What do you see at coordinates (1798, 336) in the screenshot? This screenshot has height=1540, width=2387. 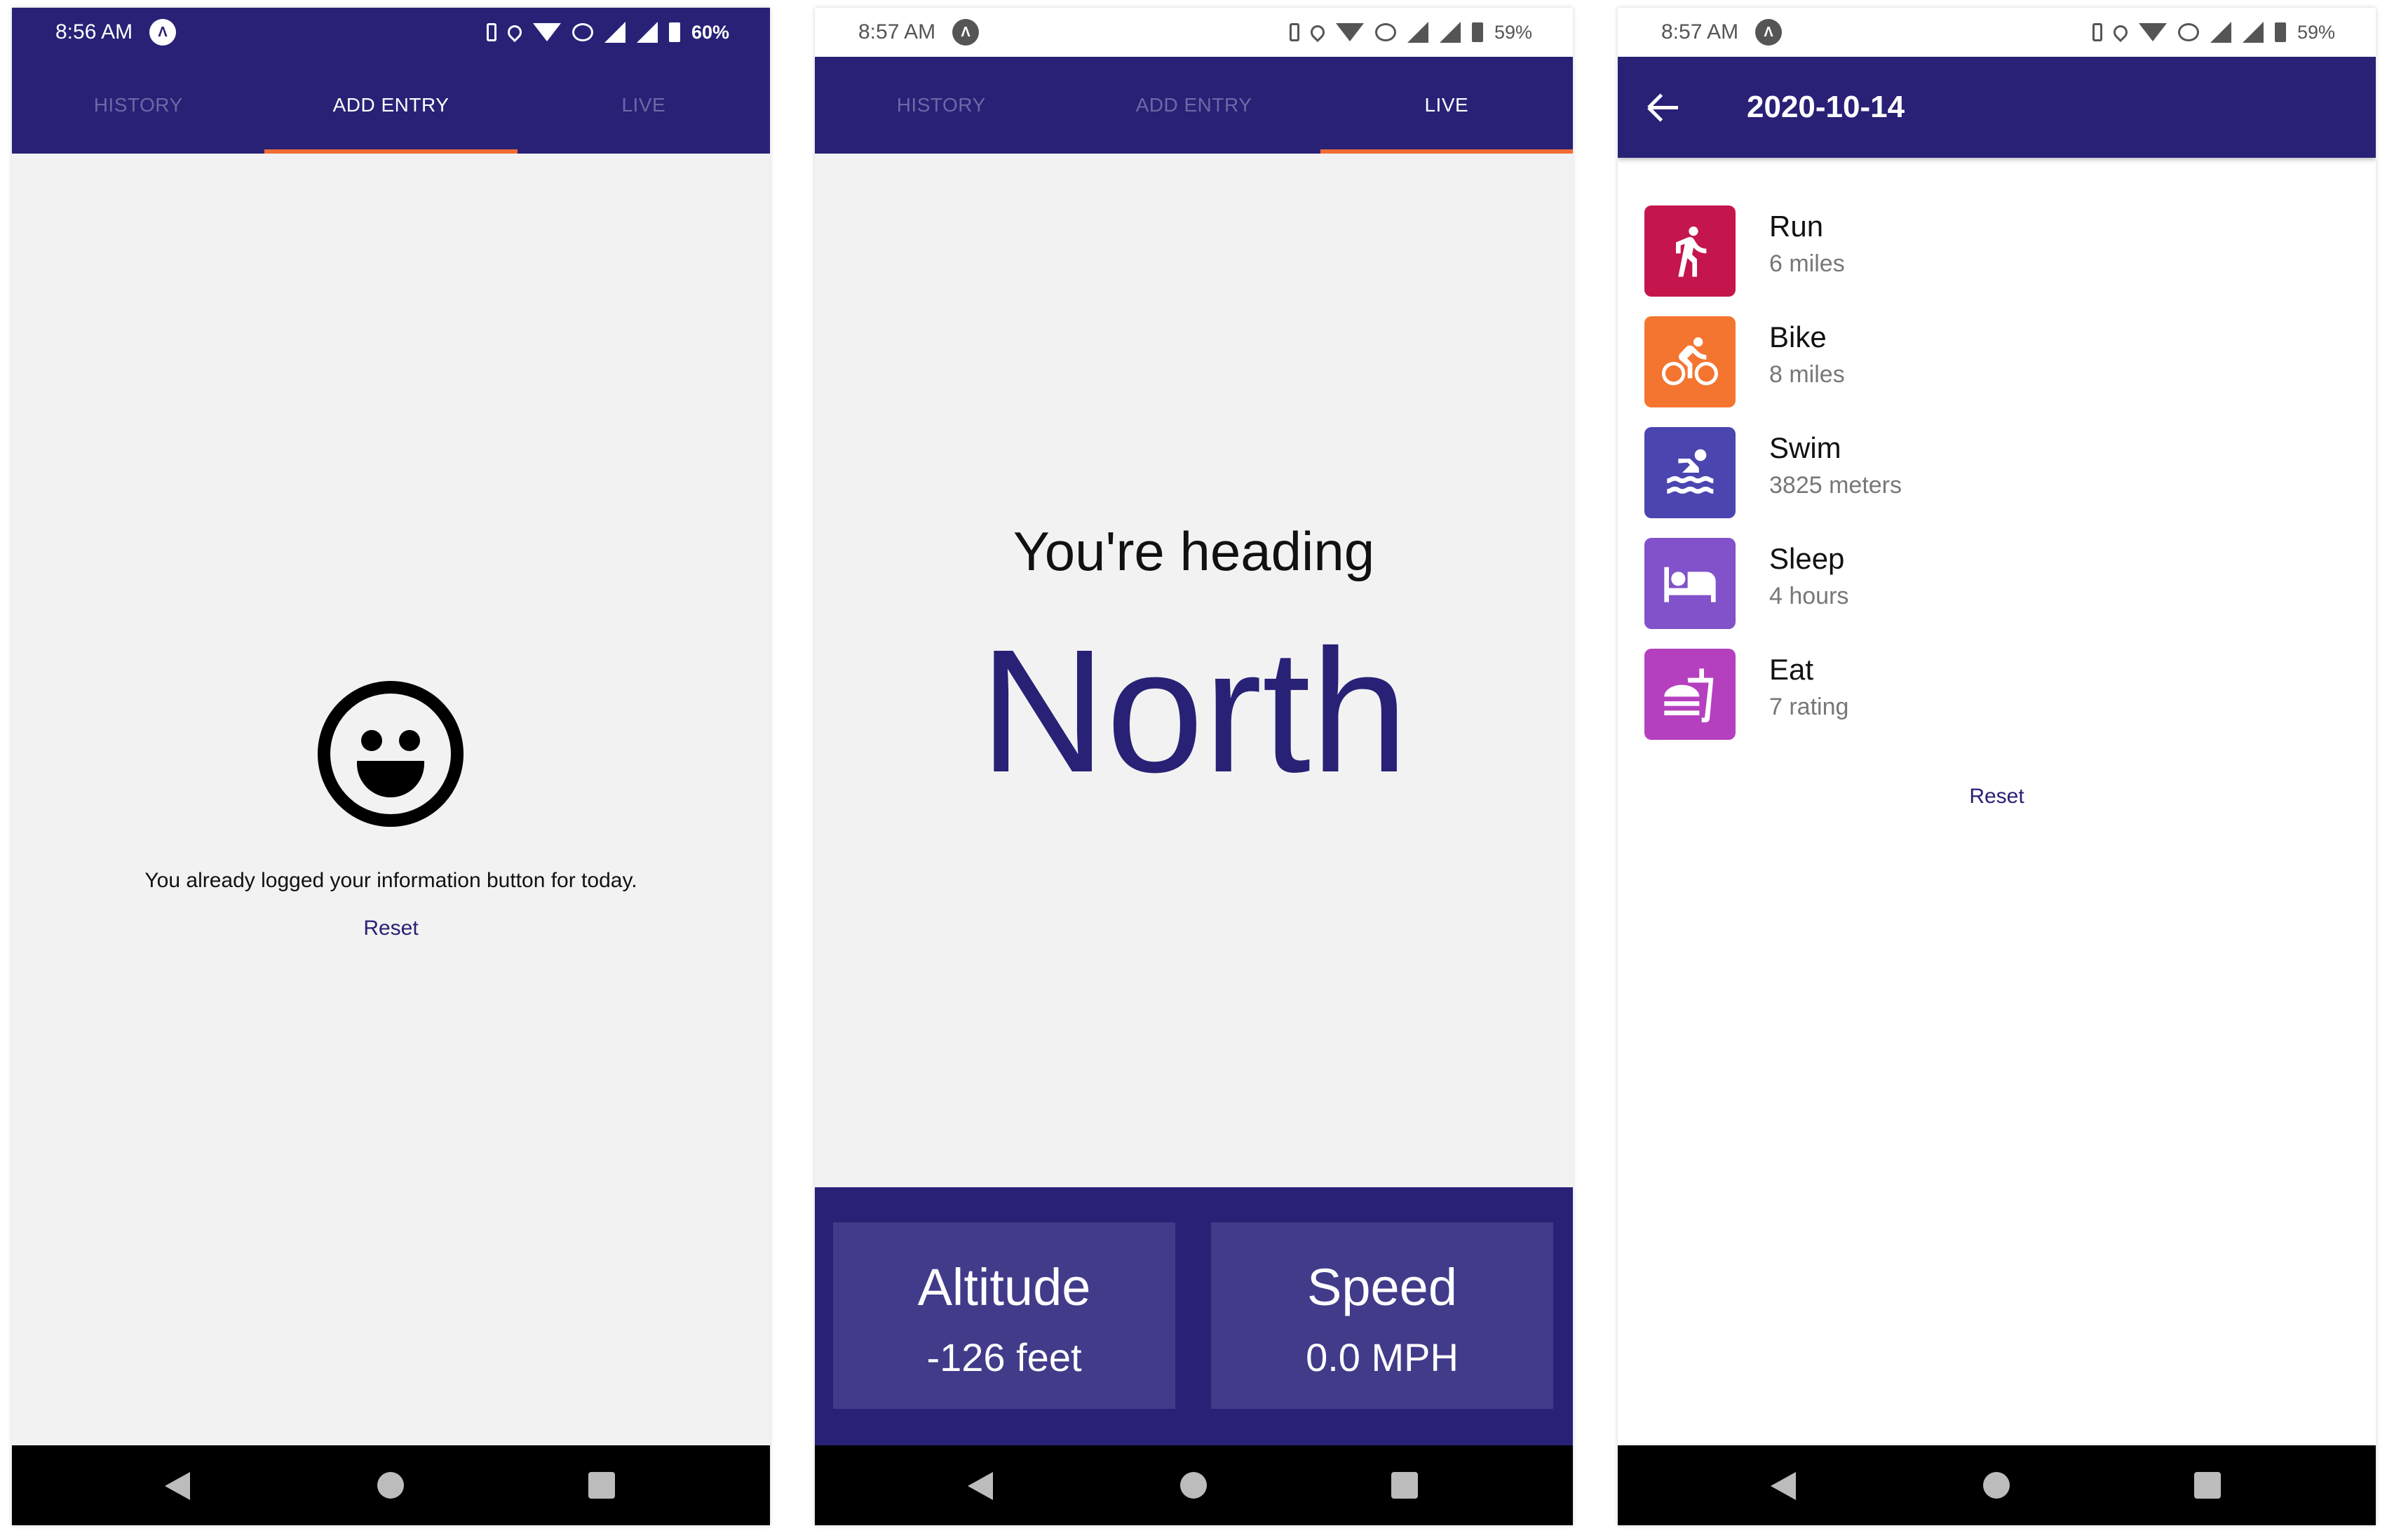 I see `activity-name: Bike` at bounding box center [1798, 336].